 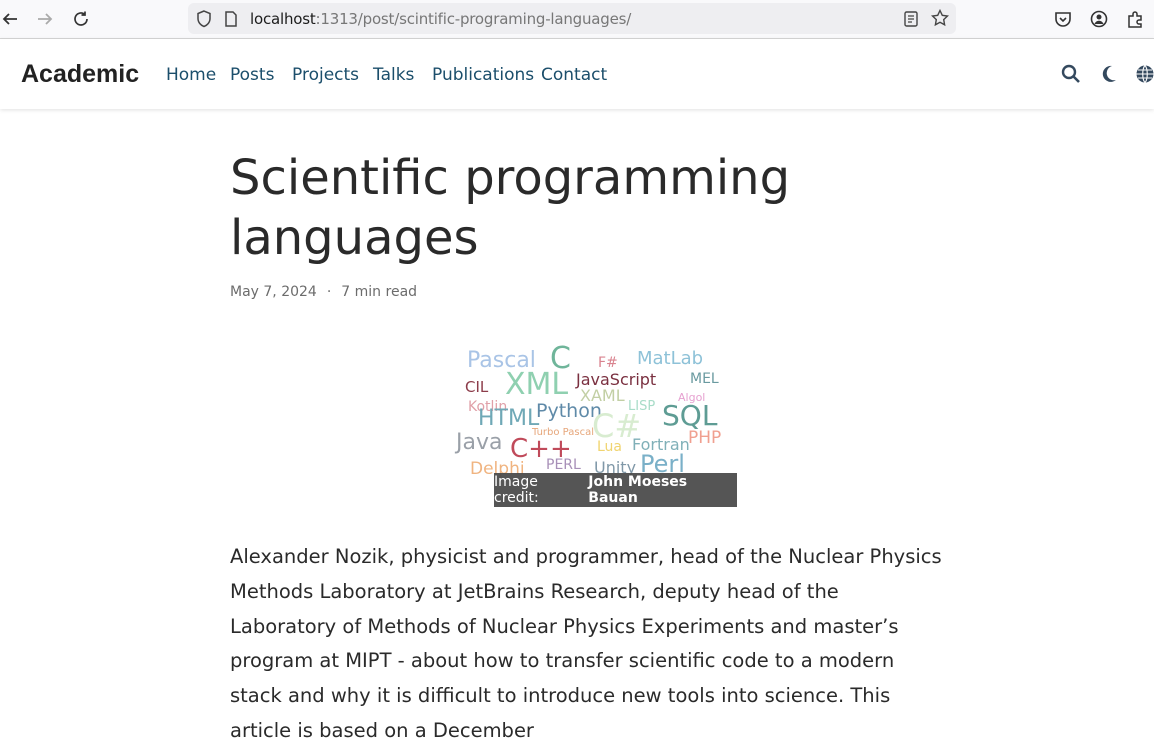 What do you see at coordinates (509, 418) in the screenshot?
I see `wordcloud-word: HTML` at bounding box center [509, 418].